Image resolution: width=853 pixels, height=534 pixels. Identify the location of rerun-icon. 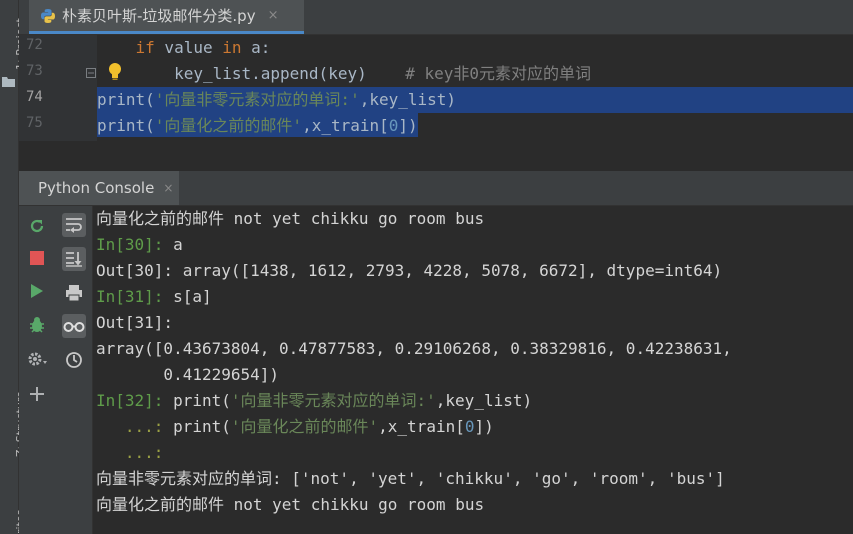
(37, 226).